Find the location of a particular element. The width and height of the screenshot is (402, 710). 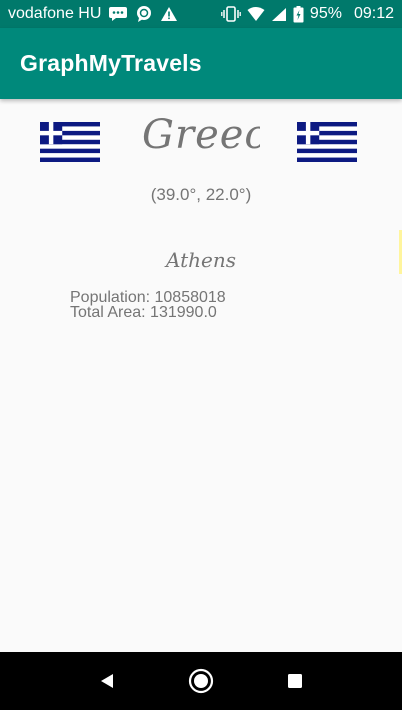

clock: 09:12 is located at coordinates (373, 13).